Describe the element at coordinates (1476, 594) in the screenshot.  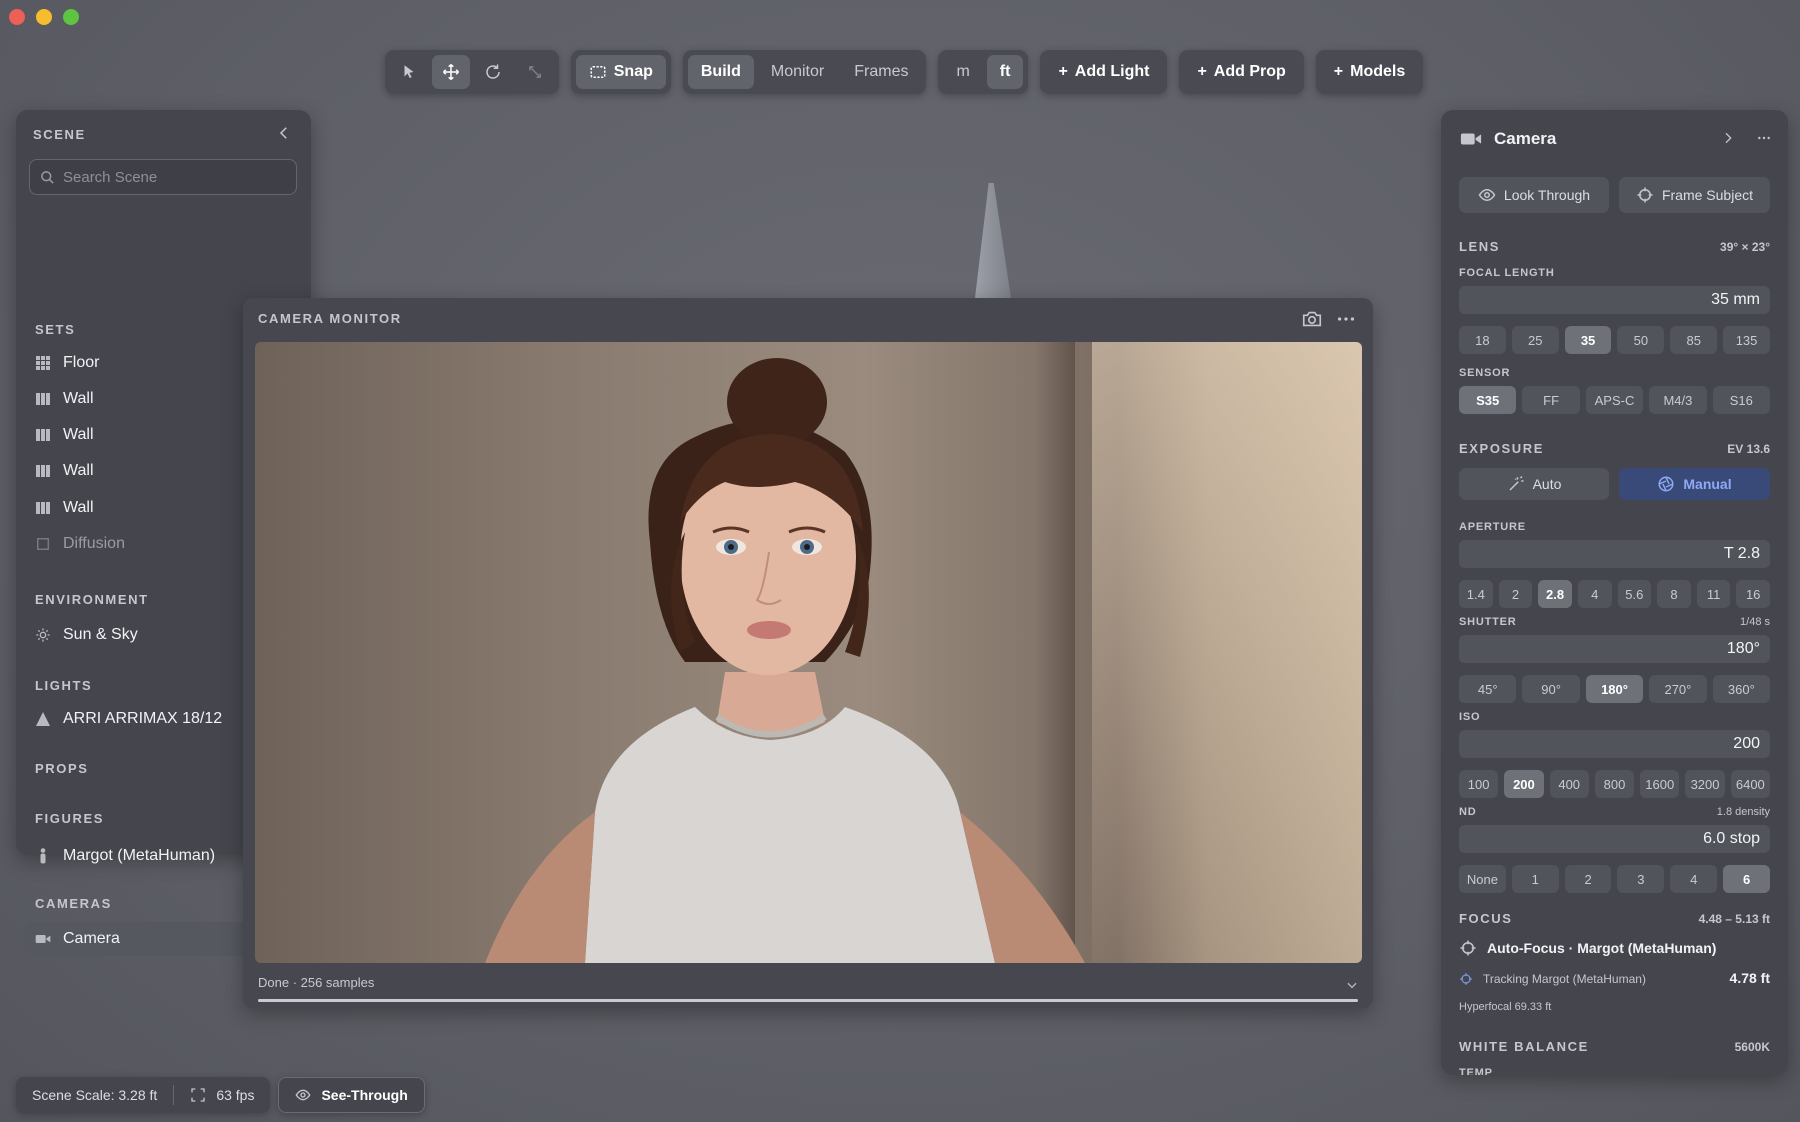
I see `aperture-preset-chip: 1.4` at that location.